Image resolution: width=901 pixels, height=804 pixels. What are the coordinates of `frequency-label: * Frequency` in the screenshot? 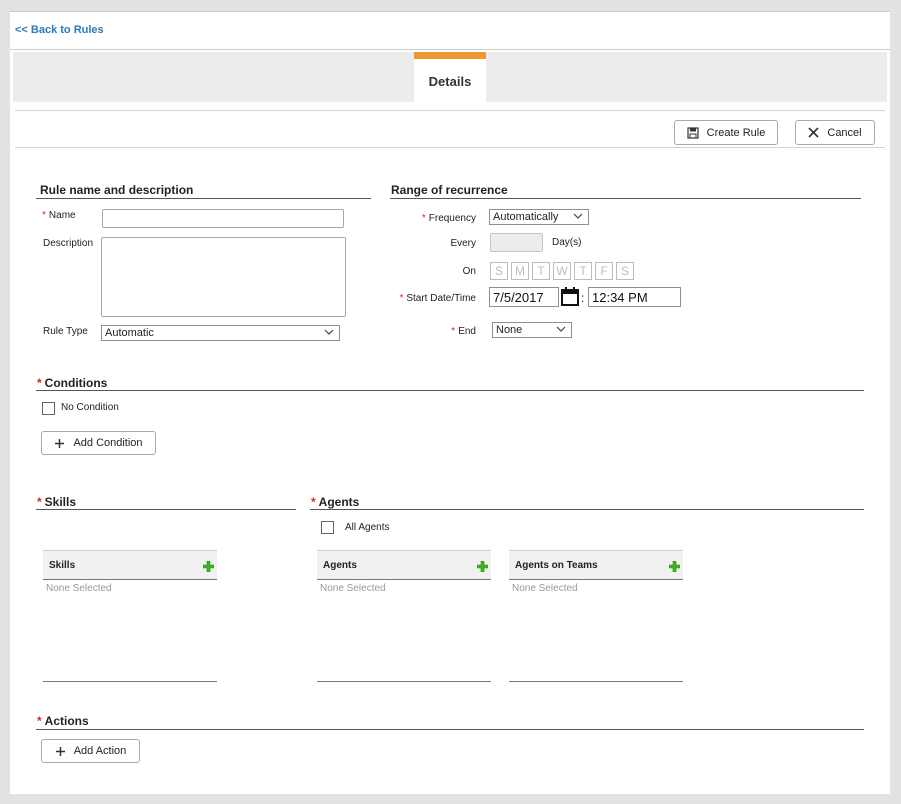 It's located at (448, 218).